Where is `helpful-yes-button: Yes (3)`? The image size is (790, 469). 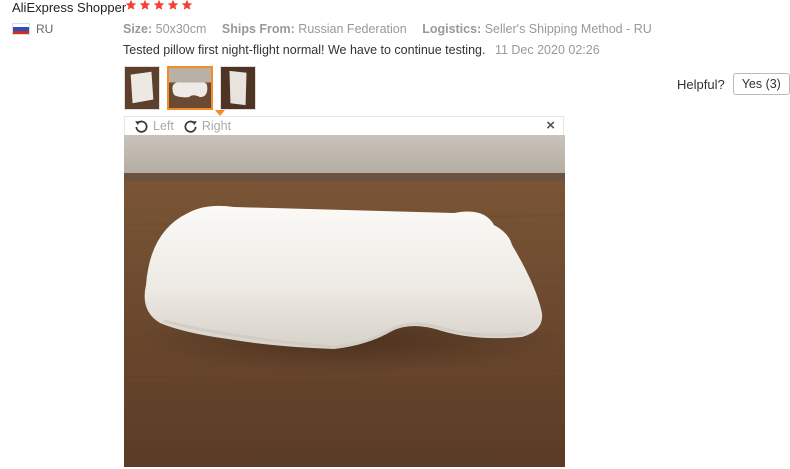
helpful-yes-button: Yes (3) is located at coordinates (761, 84).